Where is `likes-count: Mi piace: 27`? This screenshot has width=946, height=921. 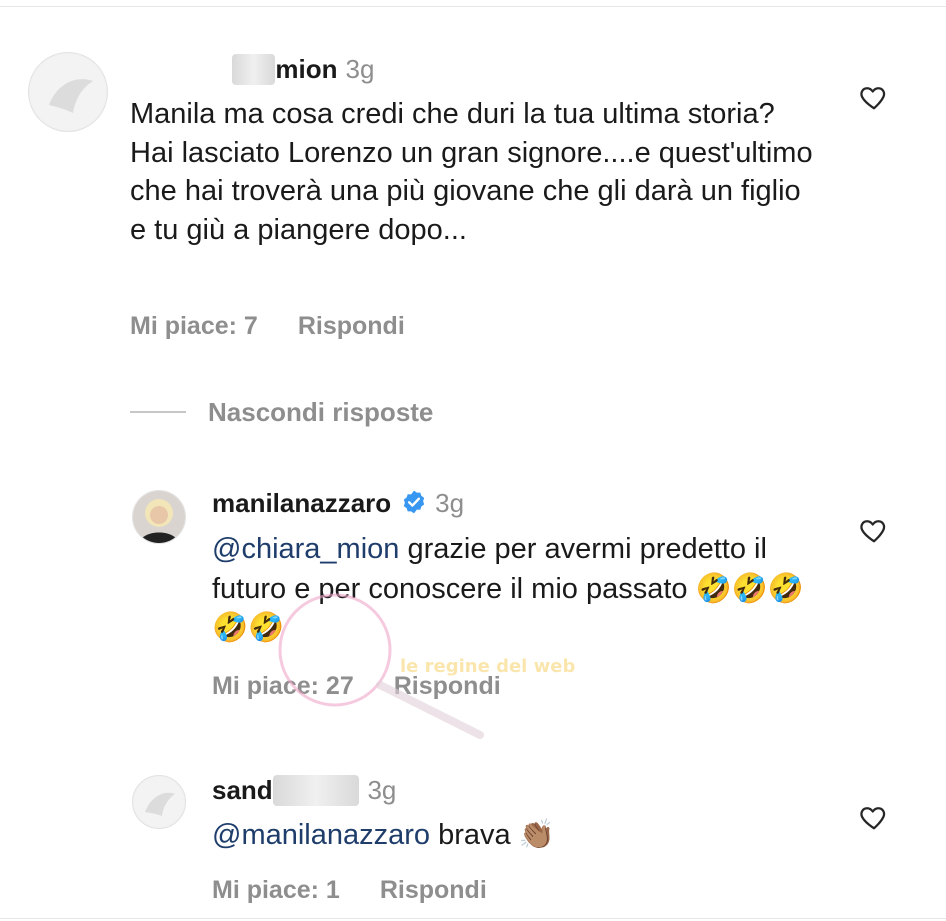
likes-count: Mi piace: 27 is located at coordinates (283, 686).